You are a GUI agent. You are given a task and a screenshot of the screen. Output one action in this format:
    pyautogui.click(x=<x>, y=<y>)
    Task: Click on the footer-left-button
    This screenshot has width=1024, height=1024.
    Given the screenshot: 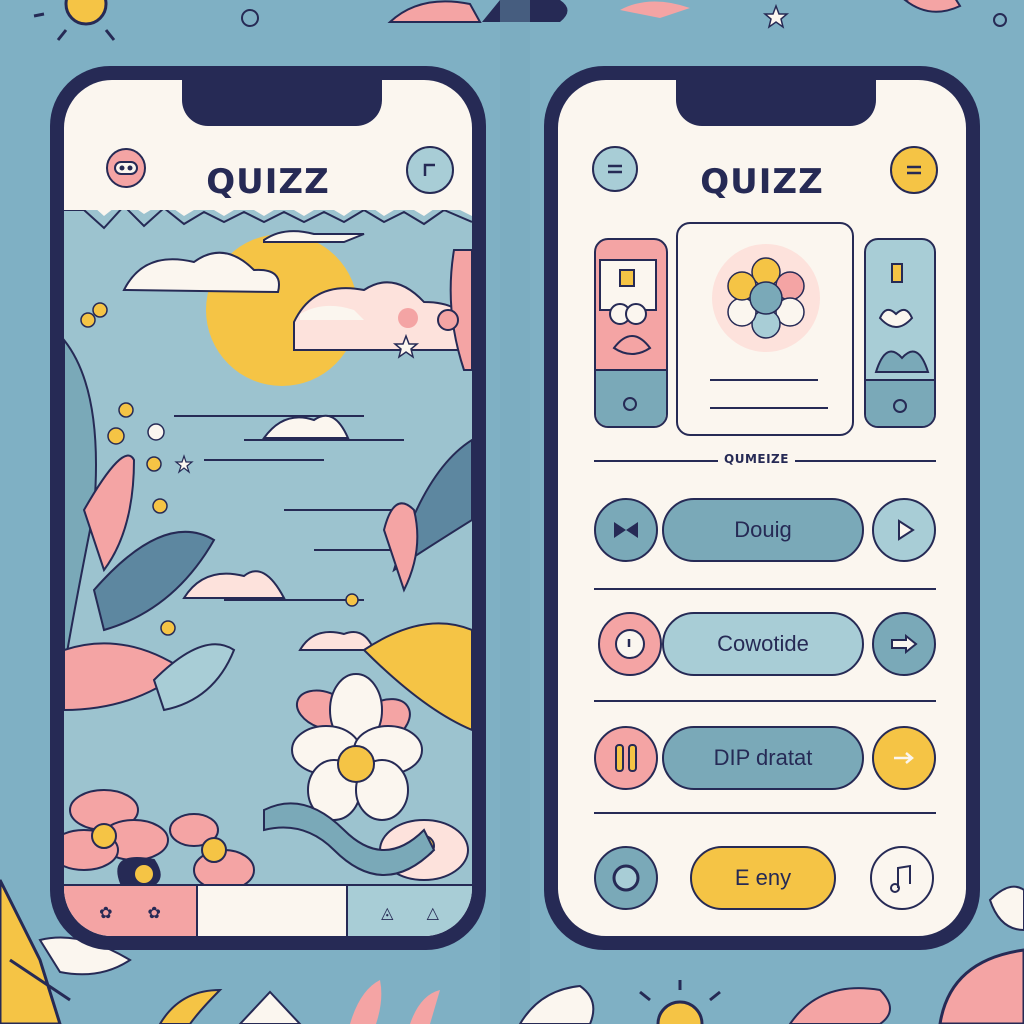 What is the action you would take?
    pyautogui.click(x=626, y=878)
    